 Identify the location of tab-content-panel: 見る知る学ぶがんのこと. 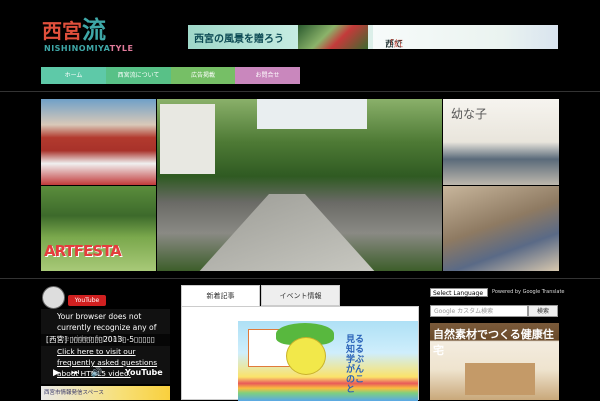
(300, 353).